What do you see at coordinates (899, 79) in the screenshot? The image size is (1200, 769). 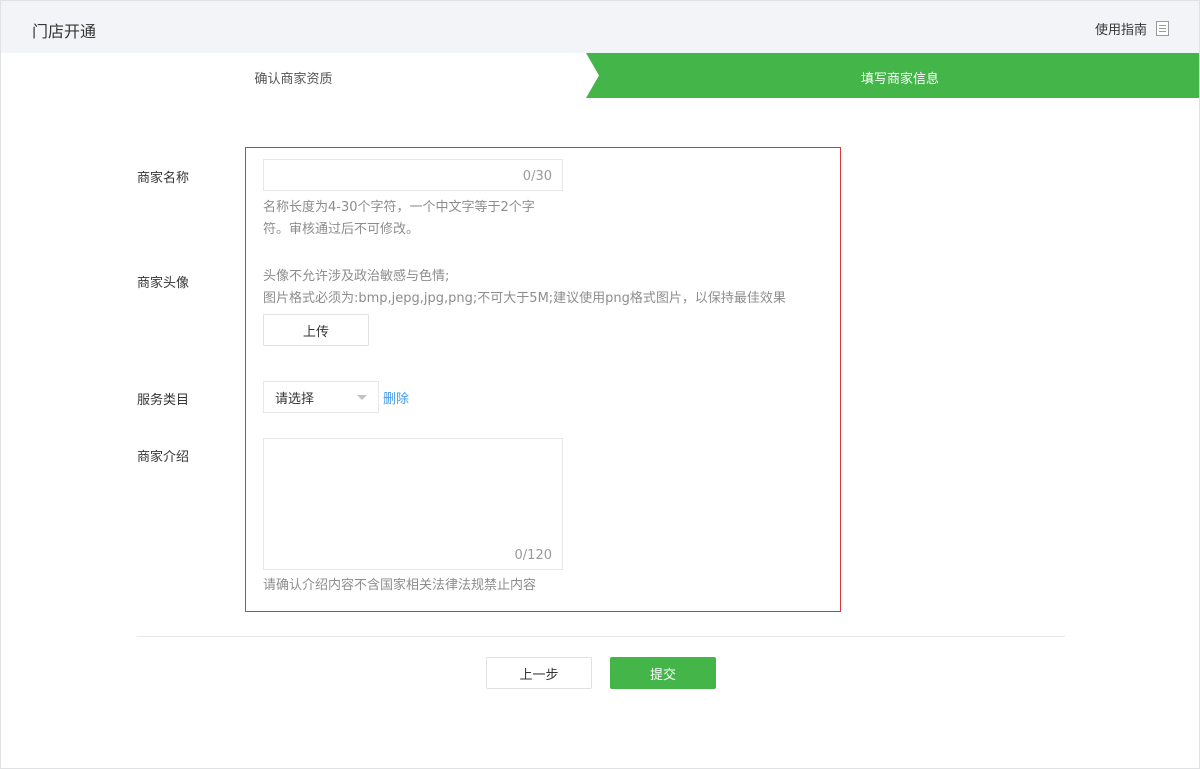 I see `step-fill-merchant-info: 填写商家信息` at bounding box center [899, 79].